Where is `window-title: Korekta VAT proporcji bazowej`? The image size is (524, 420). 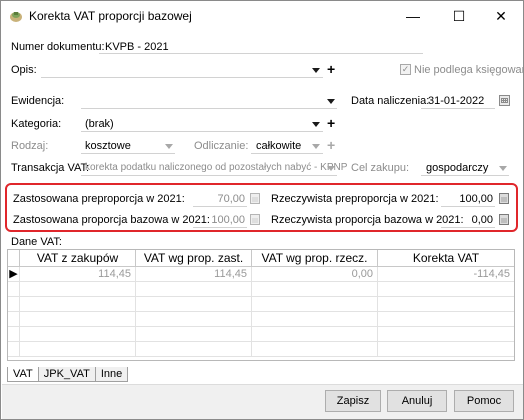
window-title: Korekta VAT proporcji bazowej is located at coordinates (110, 16).